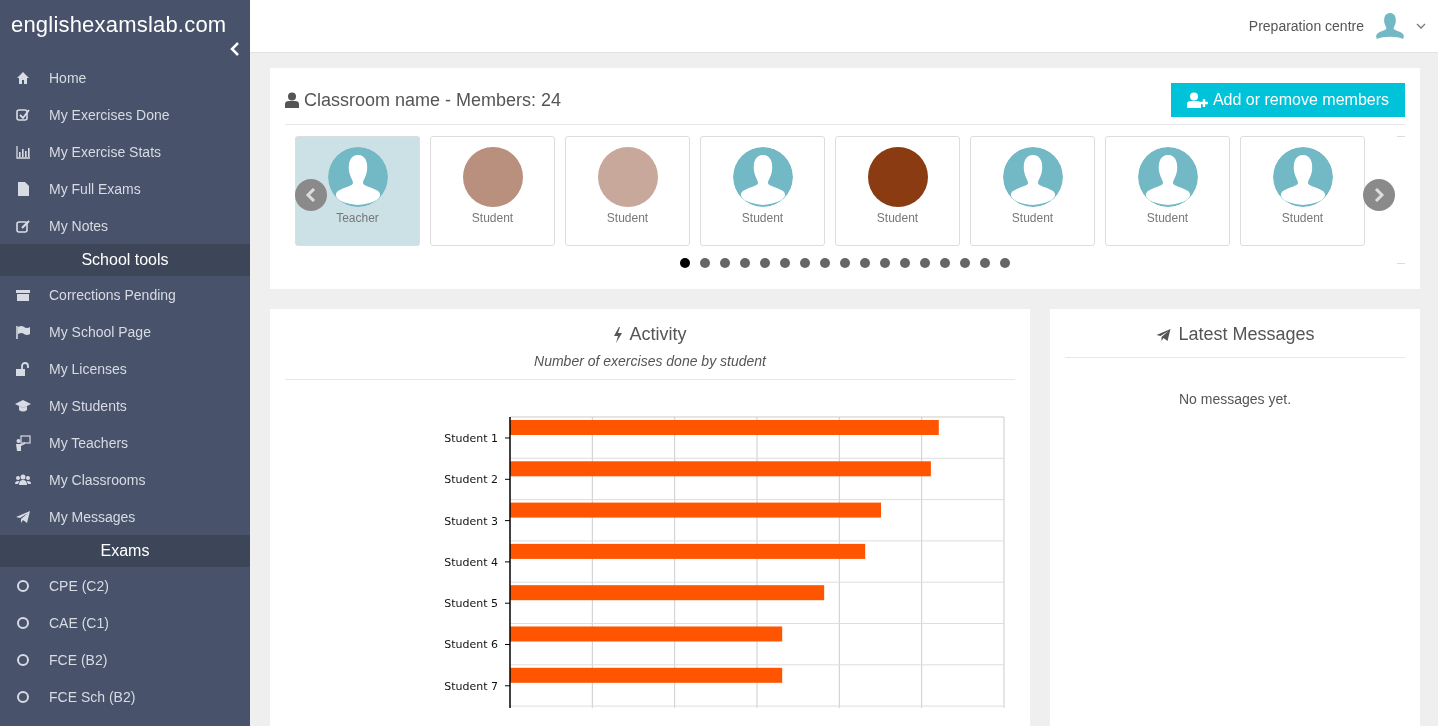 This screenshot has height=726, width=1438. I want to click on axis-label: Student 6, so click(471, 644).